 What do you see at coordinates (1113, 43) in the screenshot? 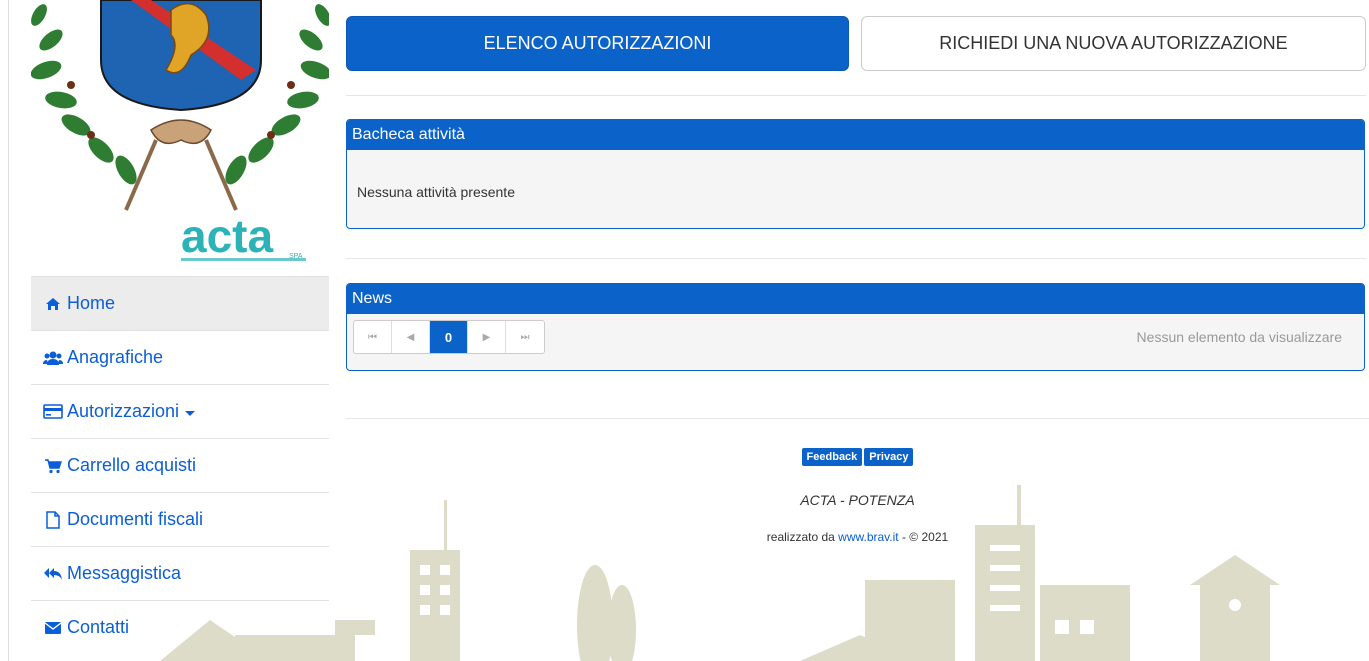
I see `richiedi-autorizzazione-button: RICHIEDI UNA NUOVA AUTORIZZAZIONE` at bounding box center [1113, 43].